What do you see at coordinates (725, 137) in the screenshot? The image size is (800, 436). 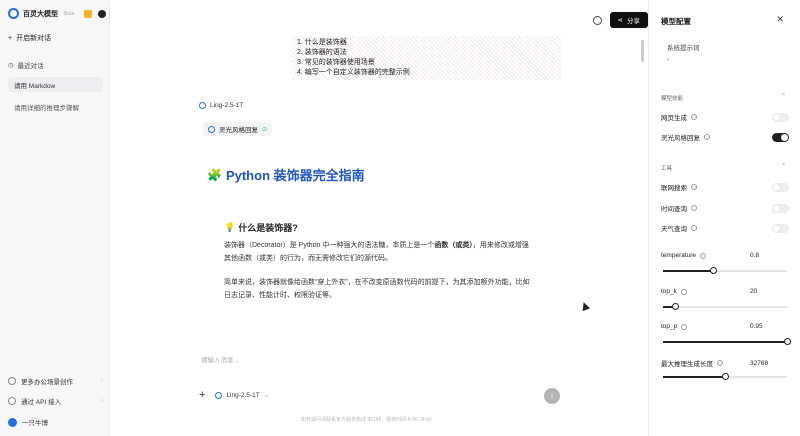 I see `skill-style-reply: 灵光风格回复` at bounding box center [725, 137].